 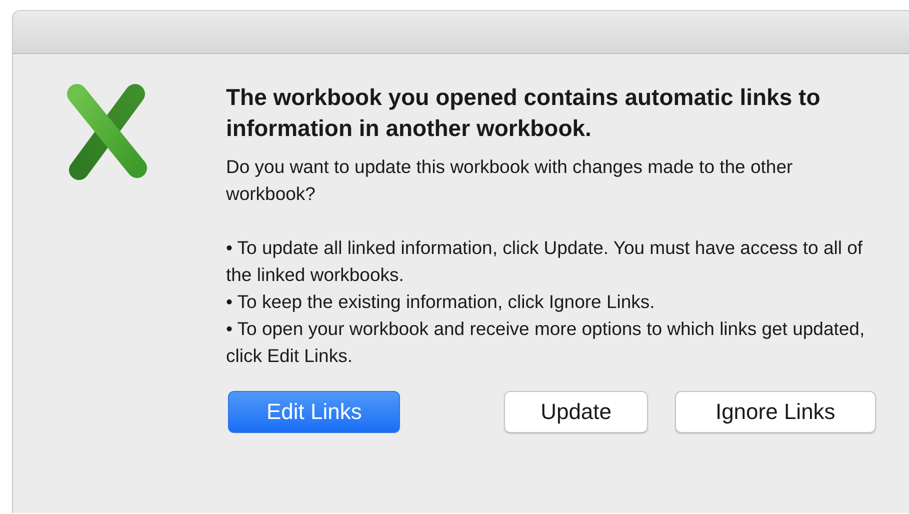 What do you see at coordinates (576, 412) in the screenshot?
I see `dialog-button: Update` at bounding box center [576, 412].